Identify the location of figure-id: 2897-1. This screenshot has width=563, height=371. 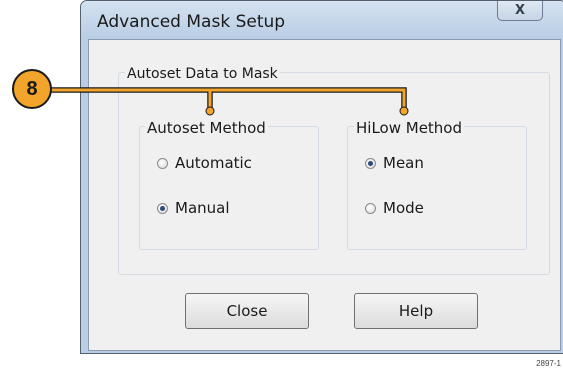
(548, 363).